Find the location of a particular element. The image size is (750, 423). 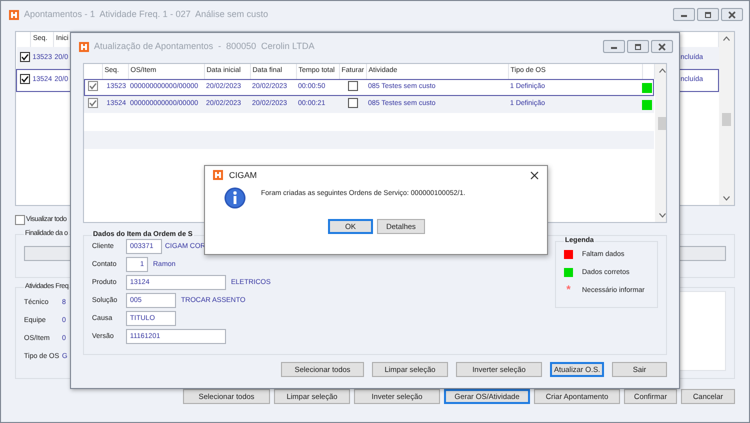

asterisk-marker: * is located at coordinates (568, 290).